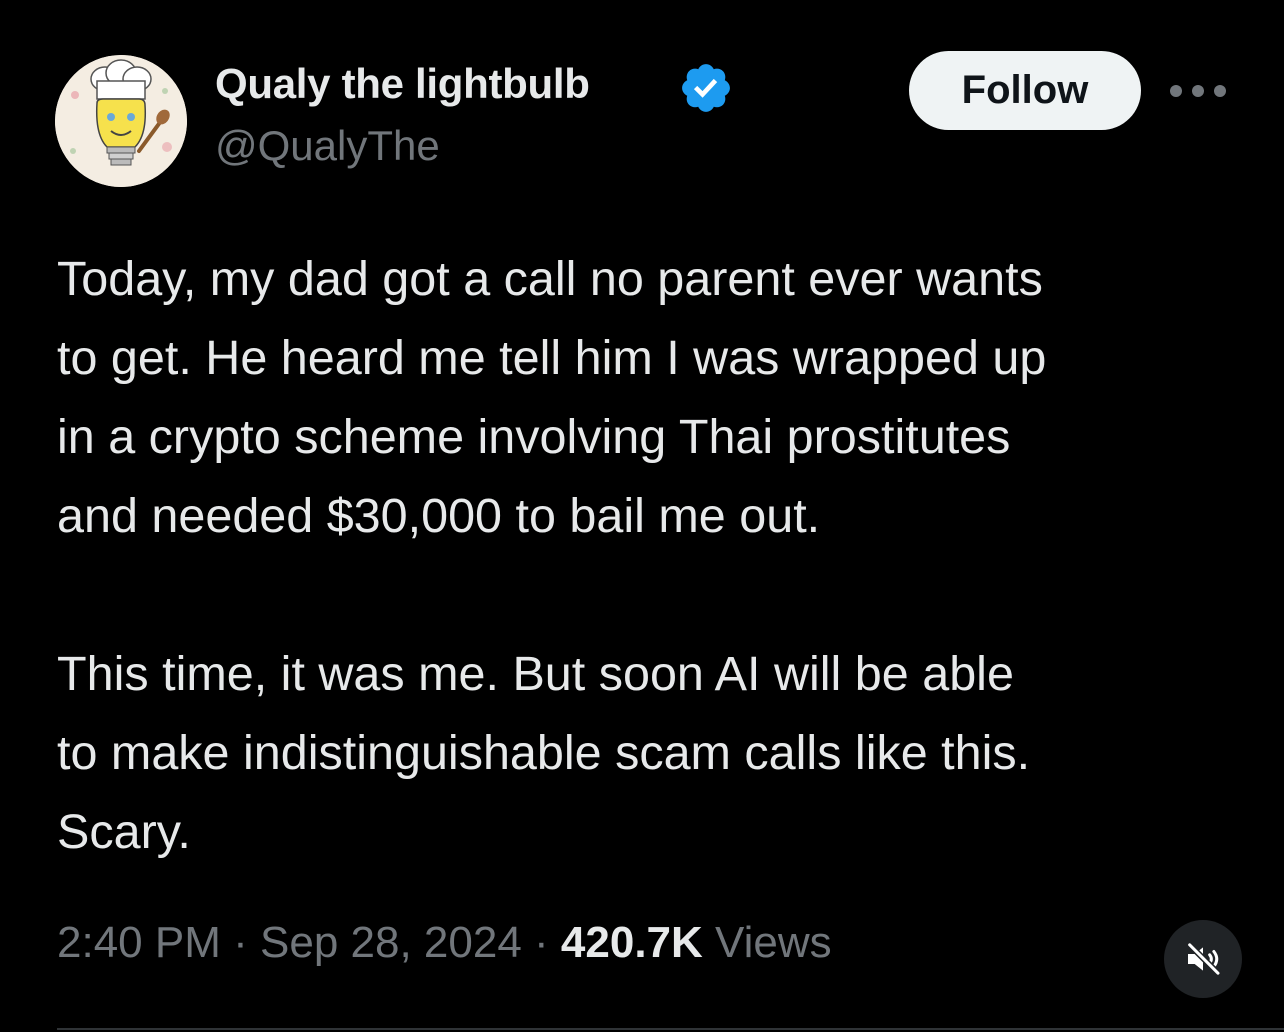  Describe the element at coordinates (670, 1029) in the screenshot. I see `divider` at that location.